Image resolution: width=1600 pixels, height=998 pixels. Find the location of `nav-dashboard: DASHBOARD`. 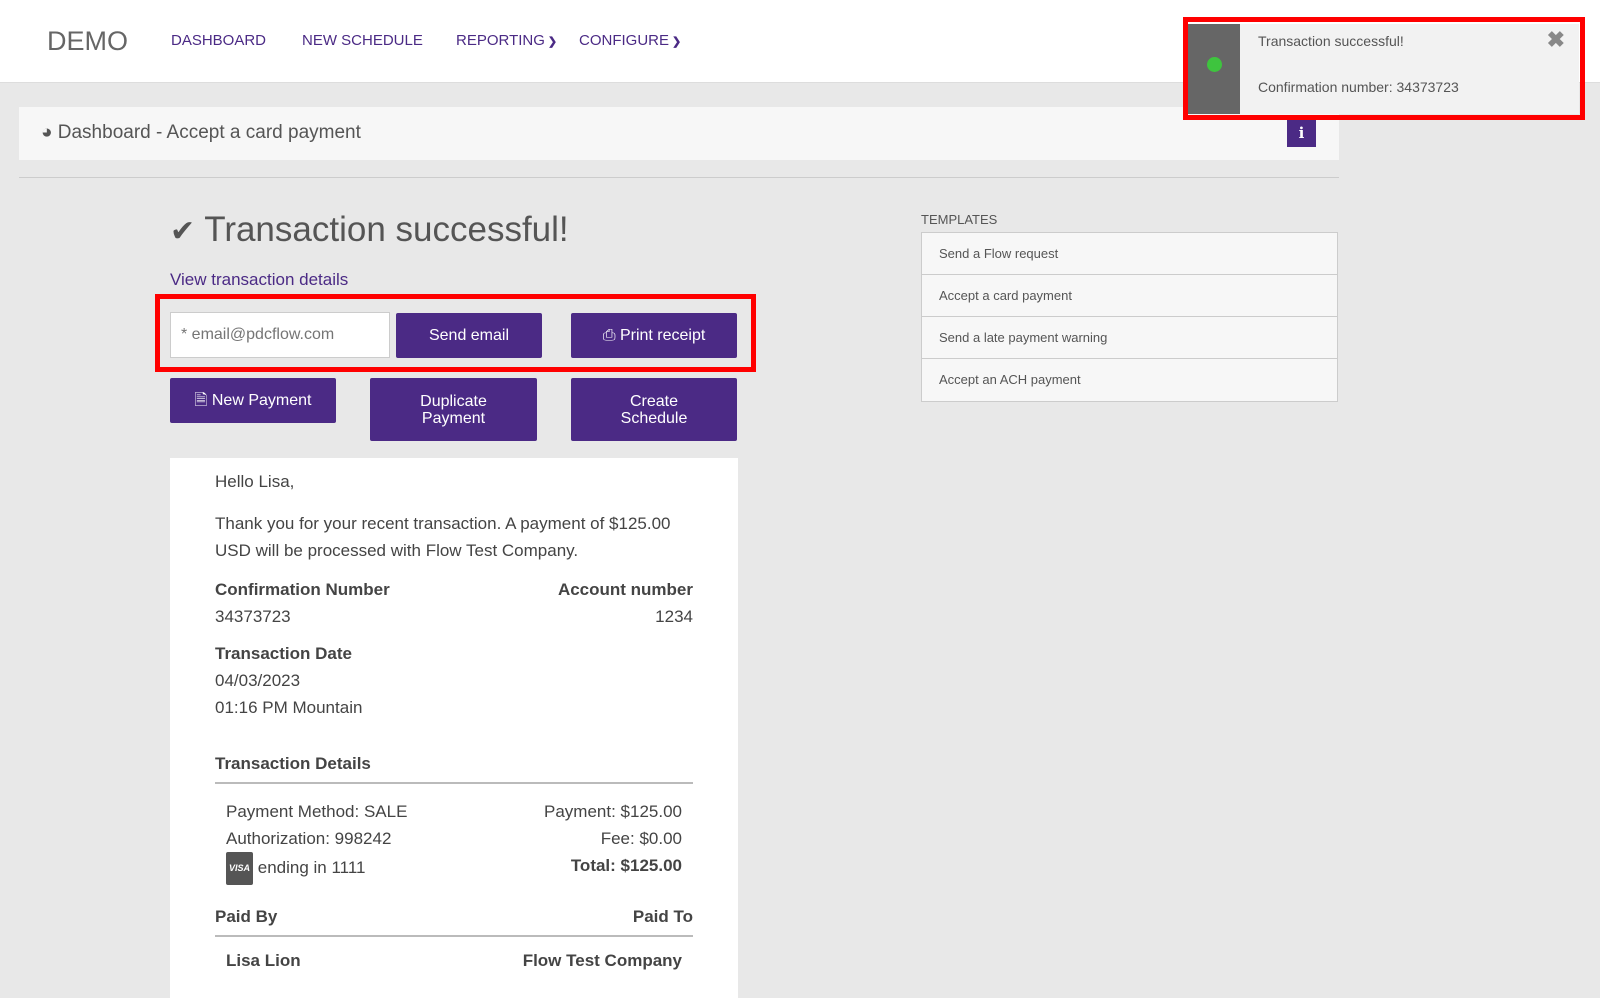

nav-dashboard: DASHBOARD is located at coordinates (218, 40).